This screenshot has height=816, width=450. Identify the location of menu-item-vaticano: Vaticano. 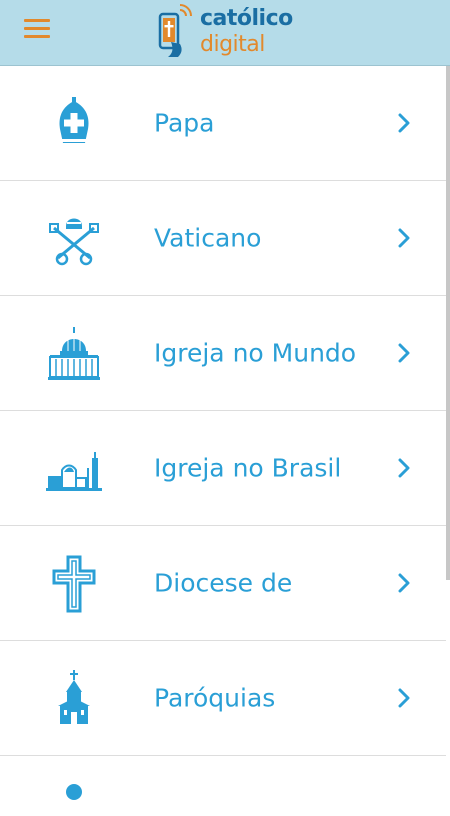
(223, 238).